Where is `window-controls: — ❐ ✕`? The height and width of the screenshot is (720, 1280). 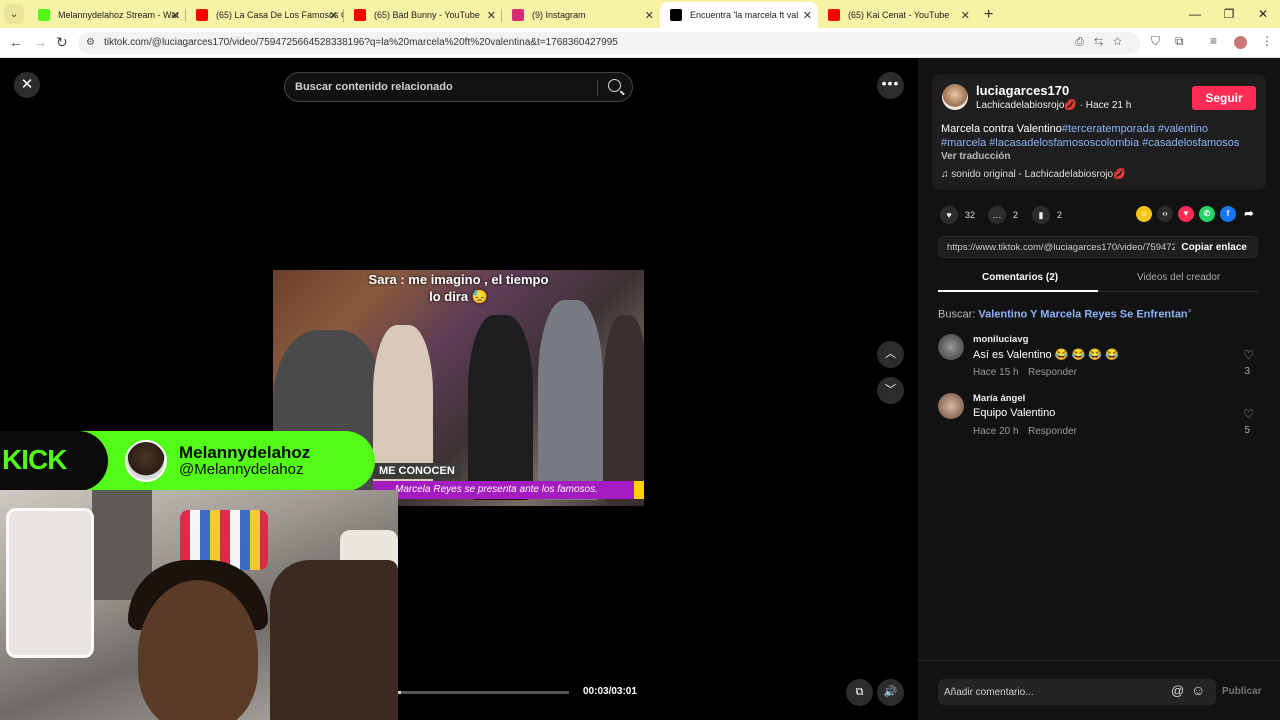 window-controls: — ❐ ✕ is located at coordinates (1229, 14).